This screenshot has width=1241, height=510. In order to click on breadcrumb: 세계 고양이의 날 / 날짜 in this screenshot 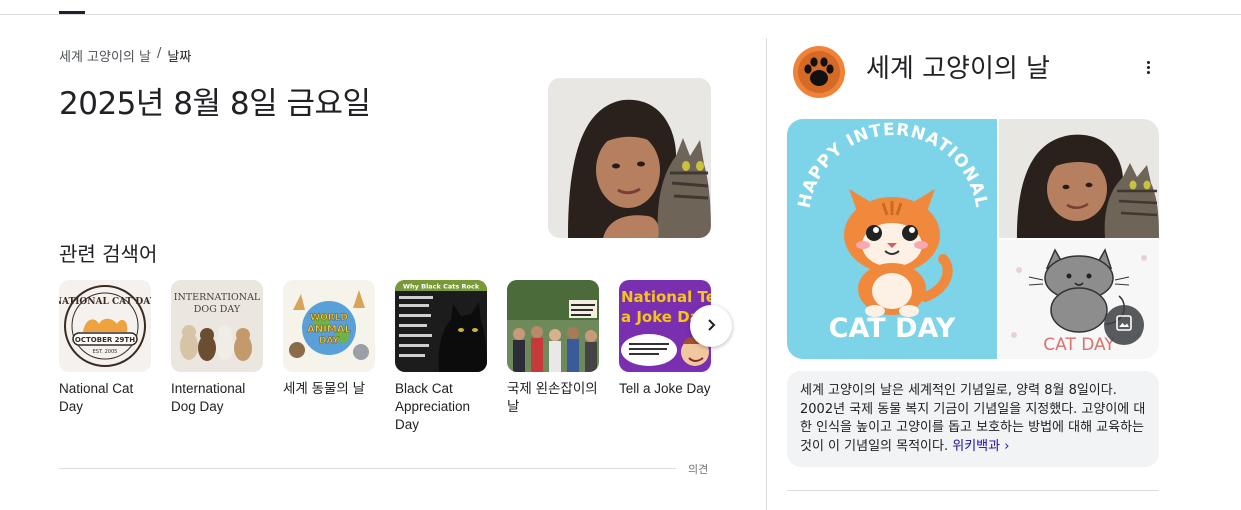, I will do `click(125, 55)`.